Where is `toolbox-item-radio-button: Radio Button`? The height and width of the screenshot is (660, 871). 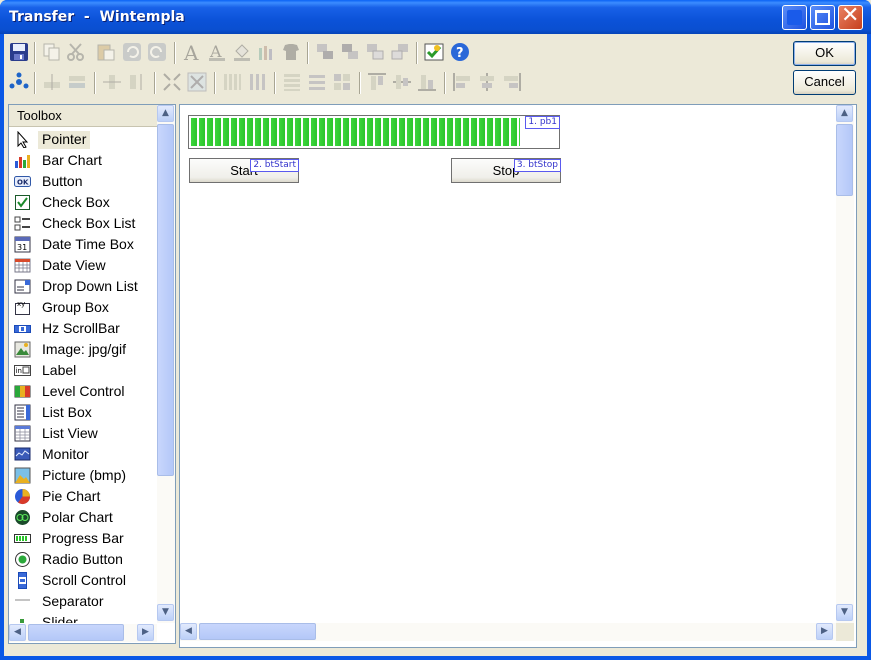
toolbox-item-radio-button: Radio Button is located at coordinates (83, 559).